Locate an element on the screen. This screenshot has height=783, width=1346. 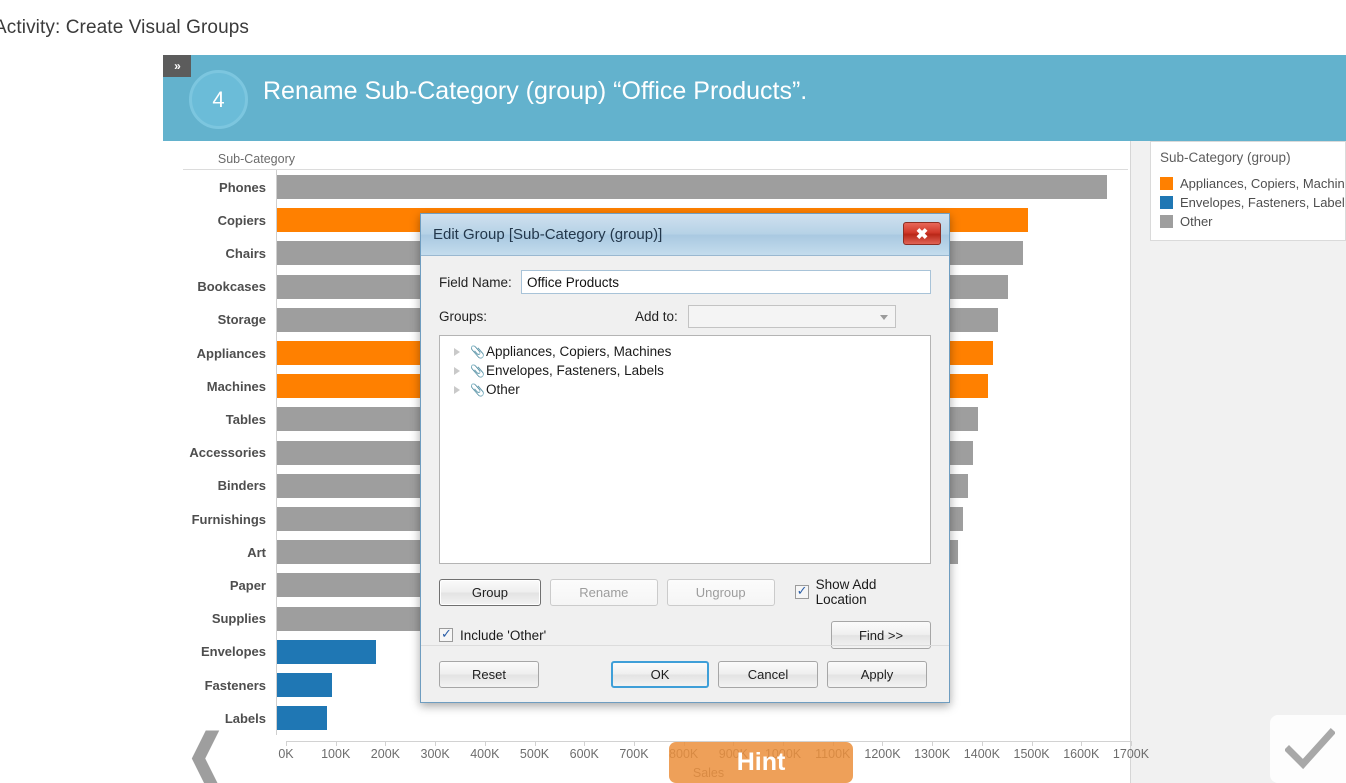
checkmark-icon is located at coordinates (1308, 749).